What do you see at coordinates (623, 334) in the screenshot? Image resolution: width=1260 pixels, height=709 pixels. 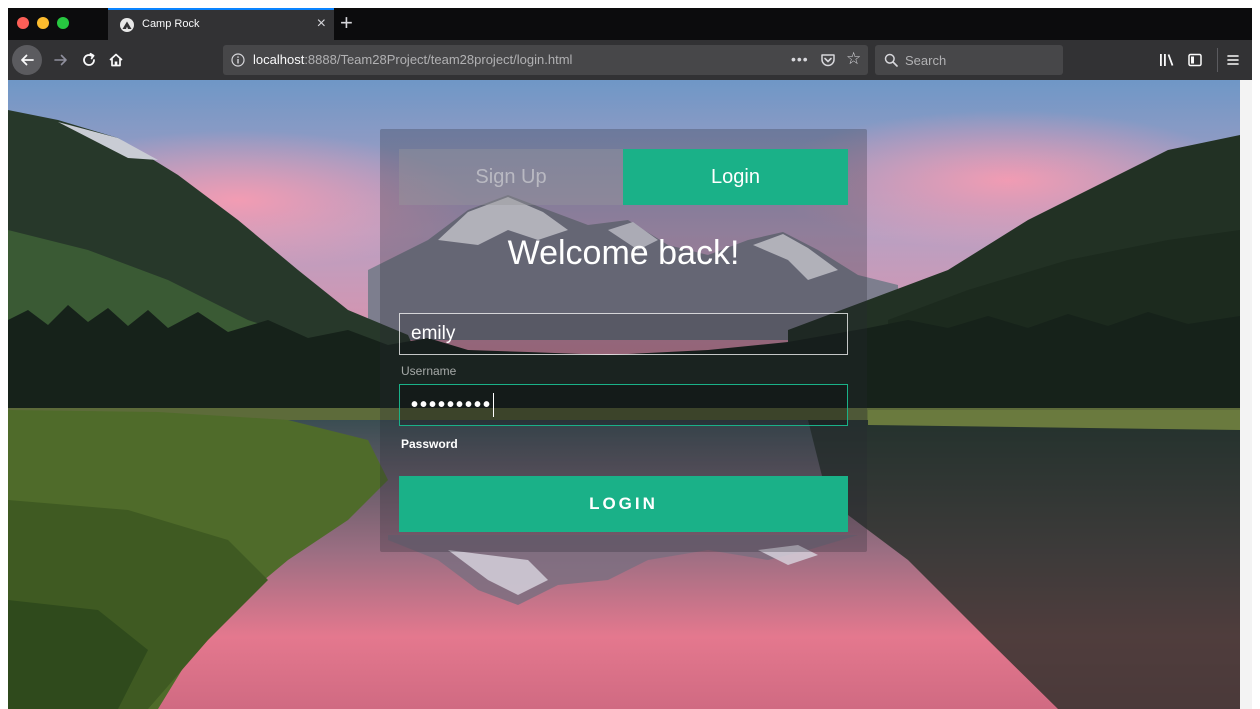 I see `username-input: emily` at bounding box center [623, 334].